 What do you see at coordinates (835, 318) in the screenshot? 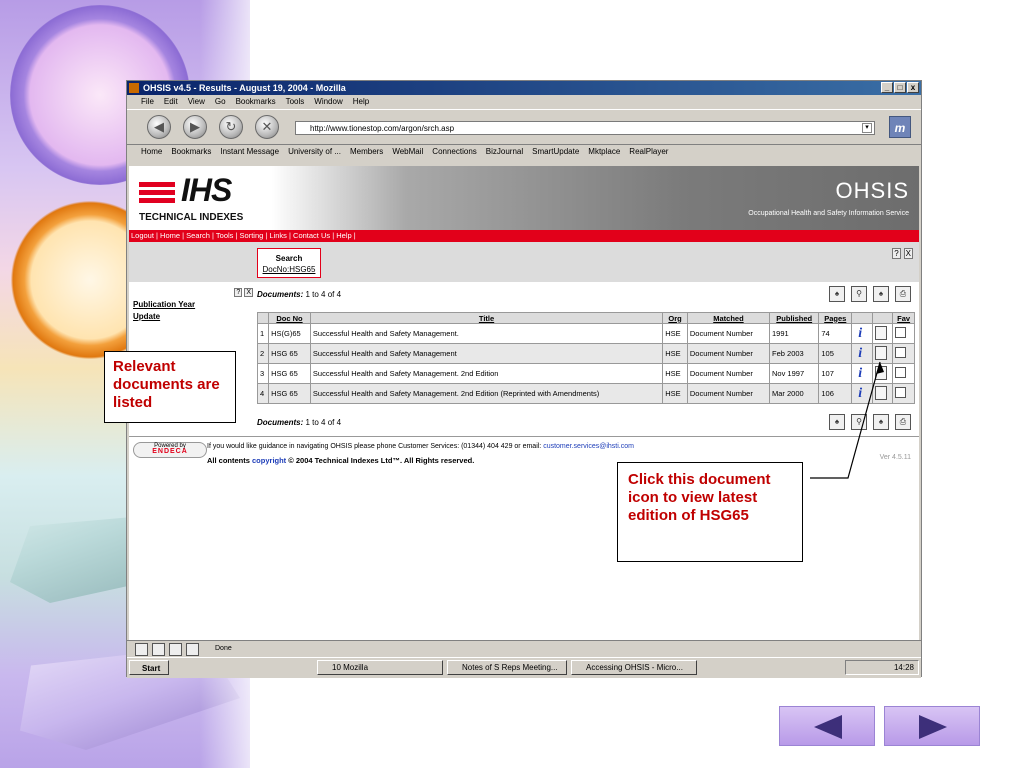
I see `col-header-pages: Pages` at bounding box center [835, 318].